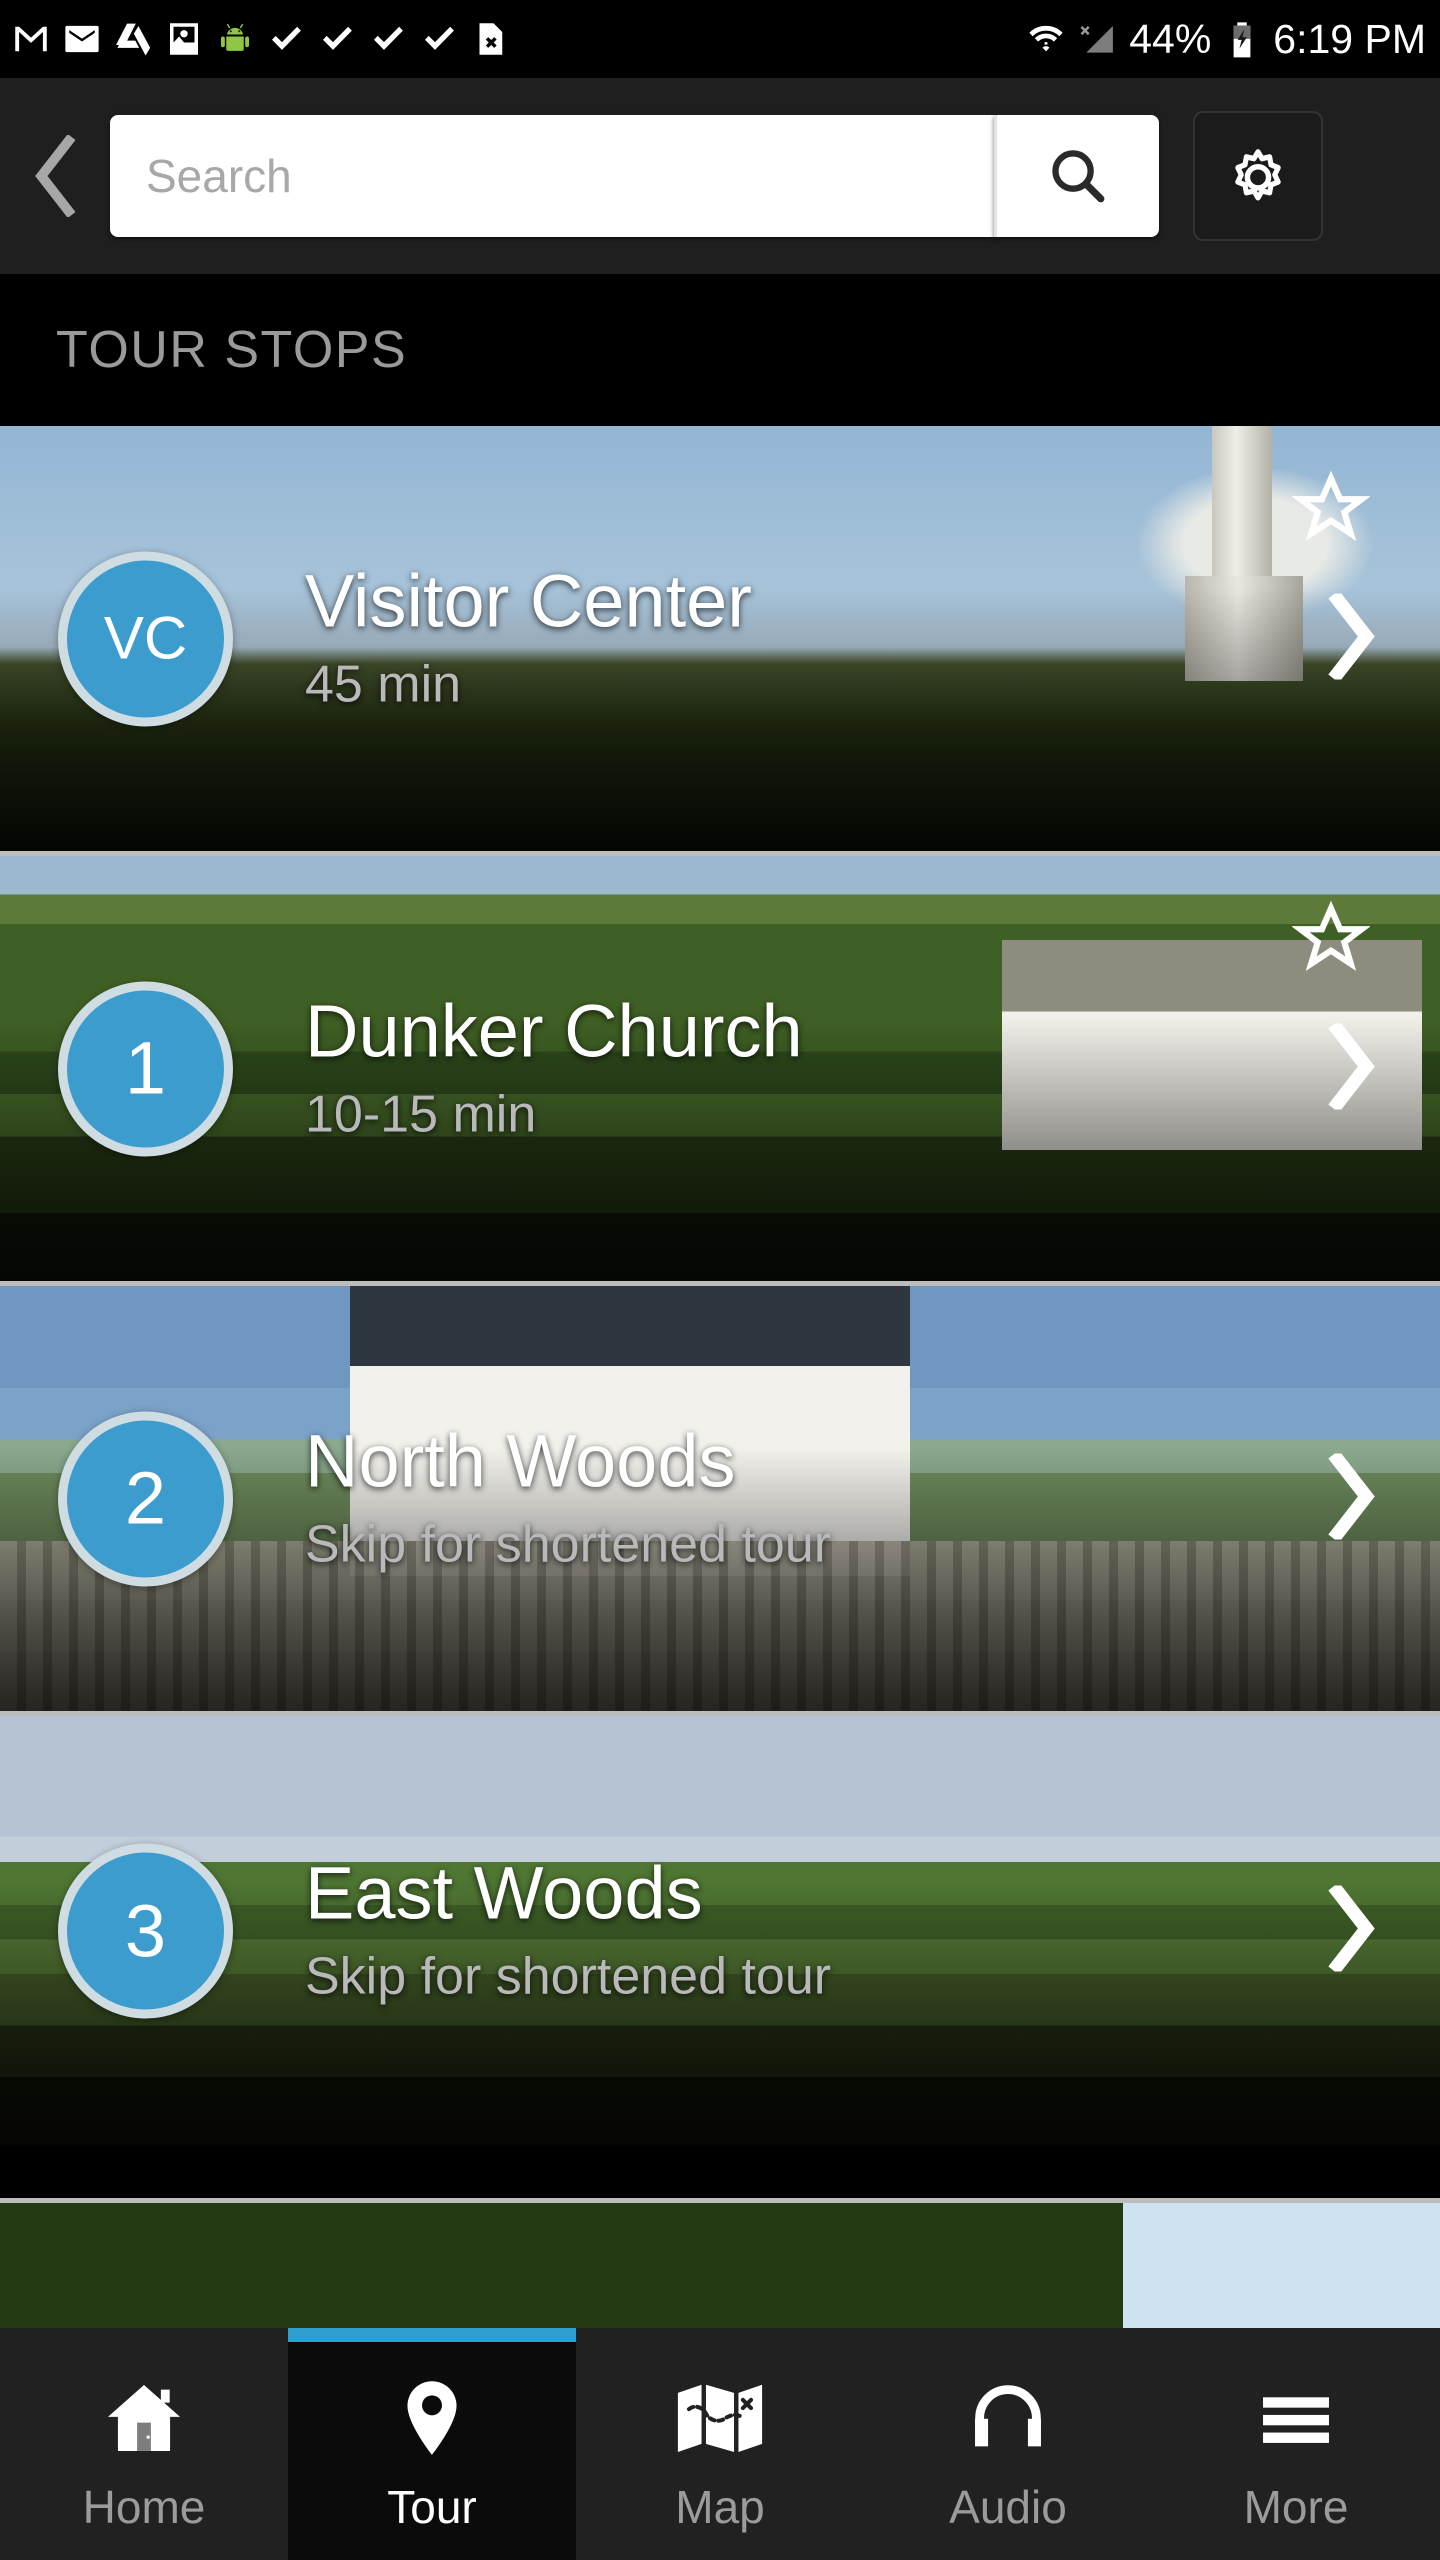  I want to click on status-bar-system: 44% 6:19 PM, so click(1225, 39).